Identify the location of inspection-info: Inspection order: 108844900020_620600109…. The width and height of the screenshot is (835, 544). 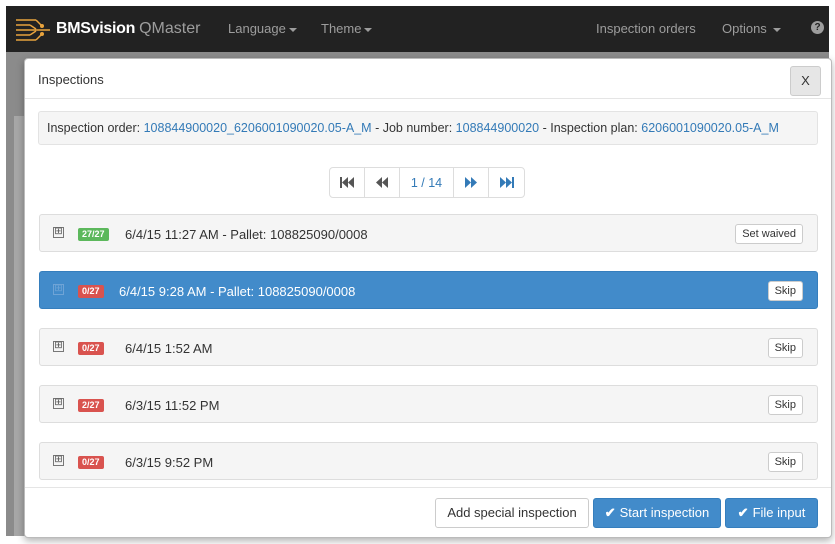
(428, 128).